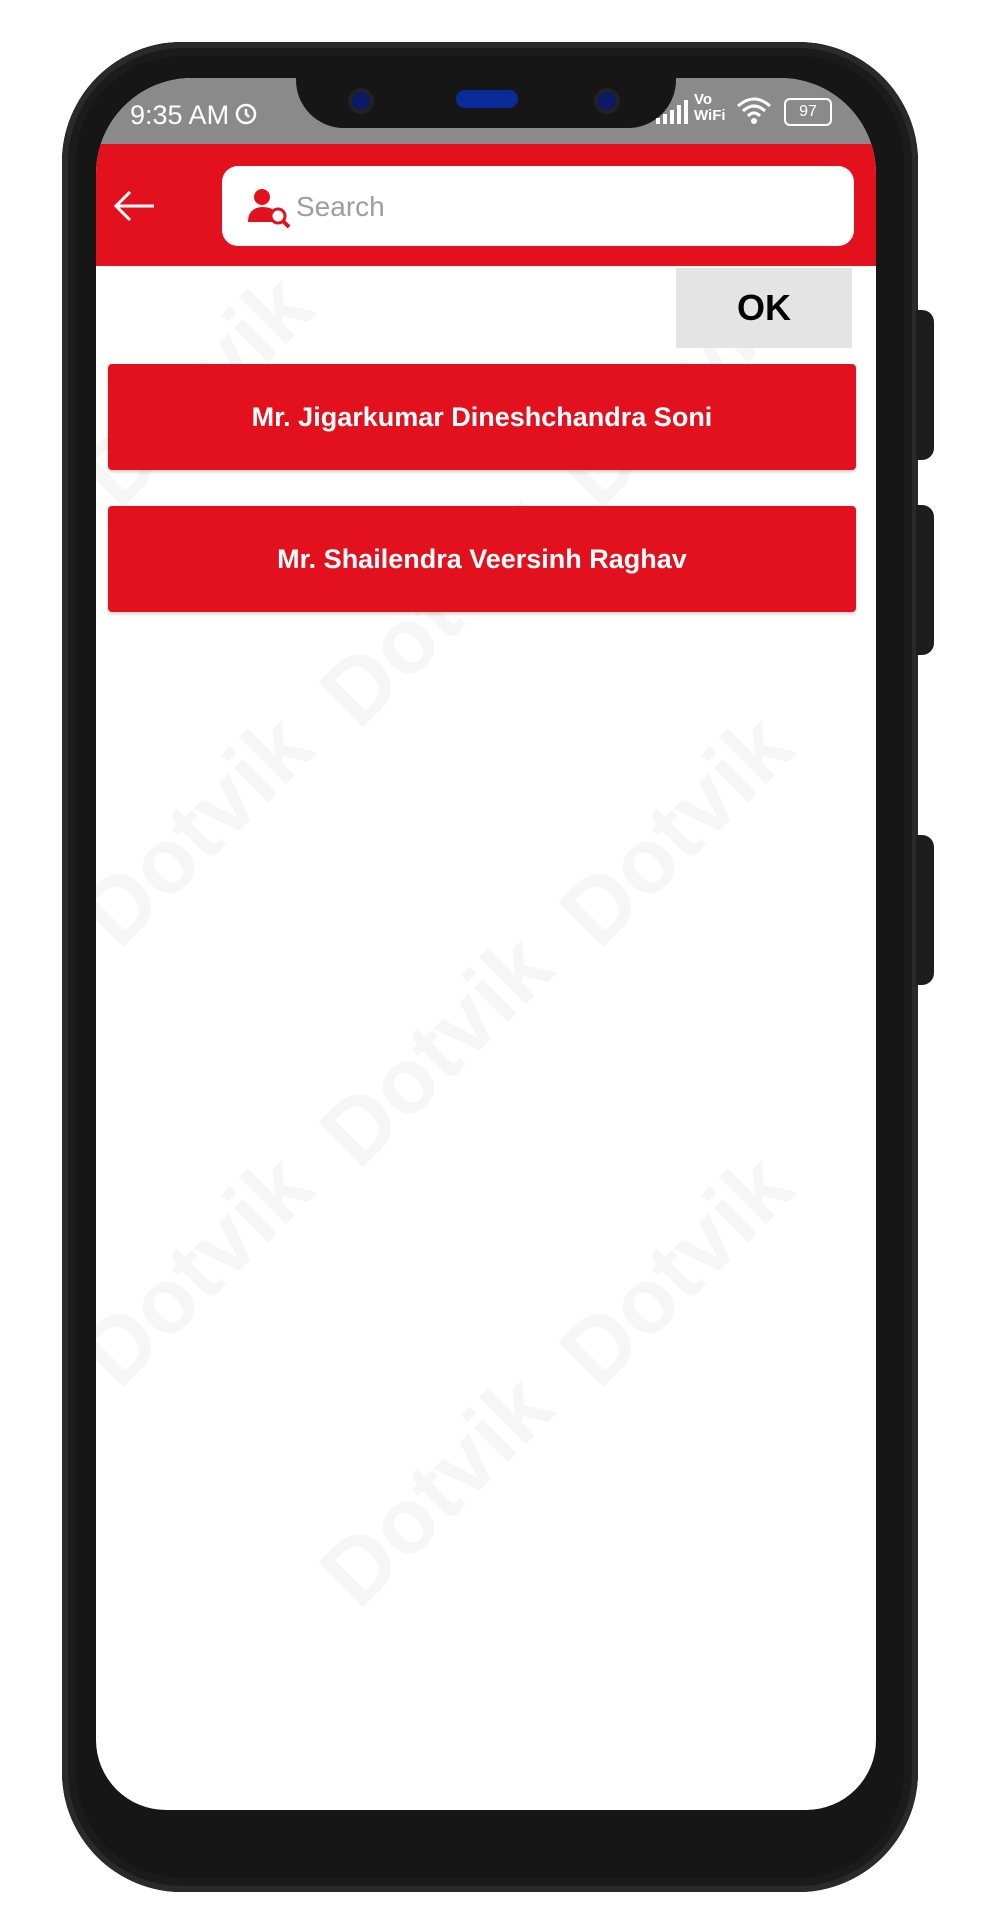  What do you see at coordinates (764, 308) in the screenshot?
I see `ok-button: OK` at bounding box center [764, 308].